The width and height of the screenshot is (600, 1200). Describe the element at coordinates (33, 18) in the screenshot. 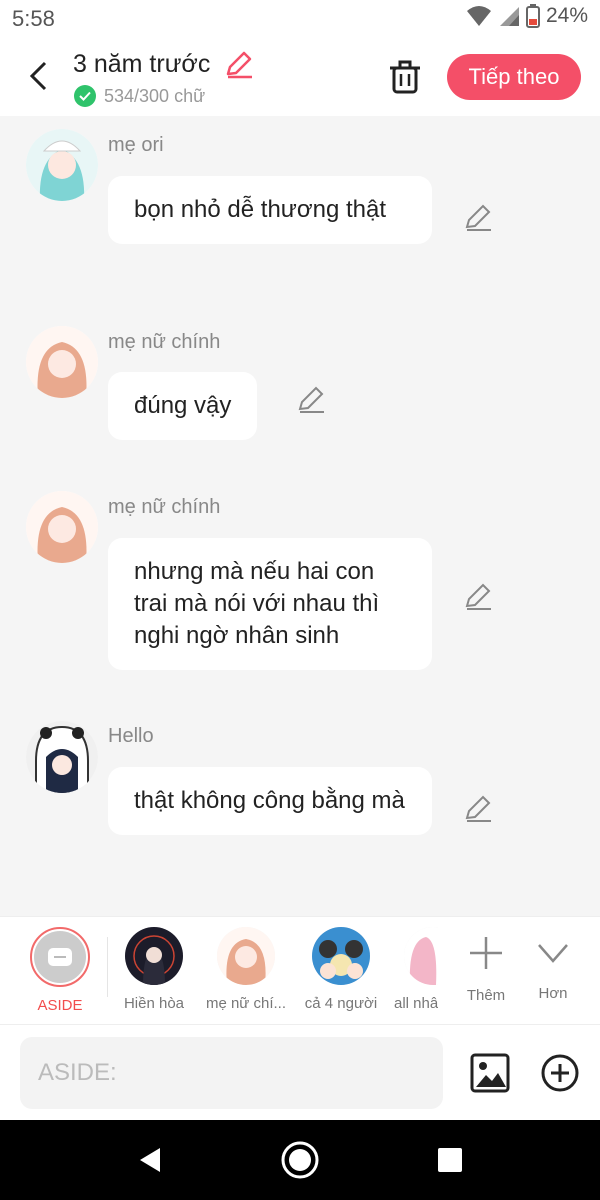

I see `status-time: 5:58` at that location.